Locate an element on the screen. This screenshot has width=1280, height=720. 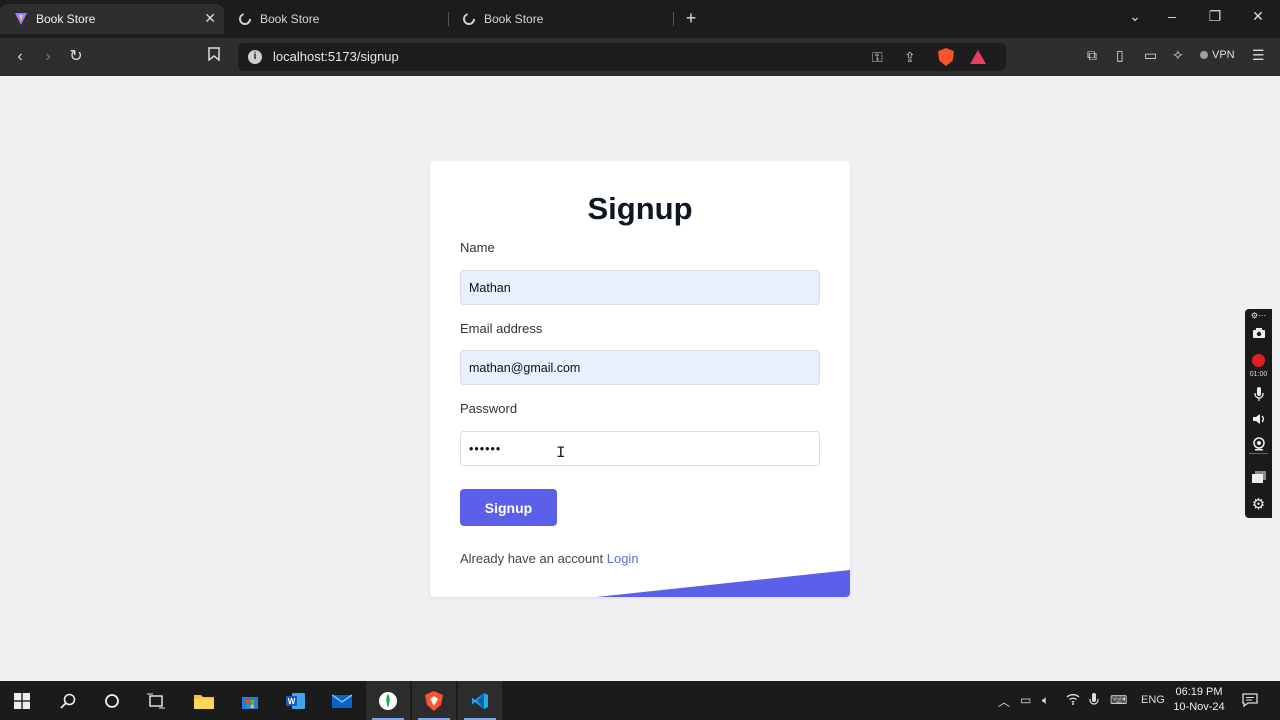
login-prompt-text: Already have an account is located at coordinates (532, 558).